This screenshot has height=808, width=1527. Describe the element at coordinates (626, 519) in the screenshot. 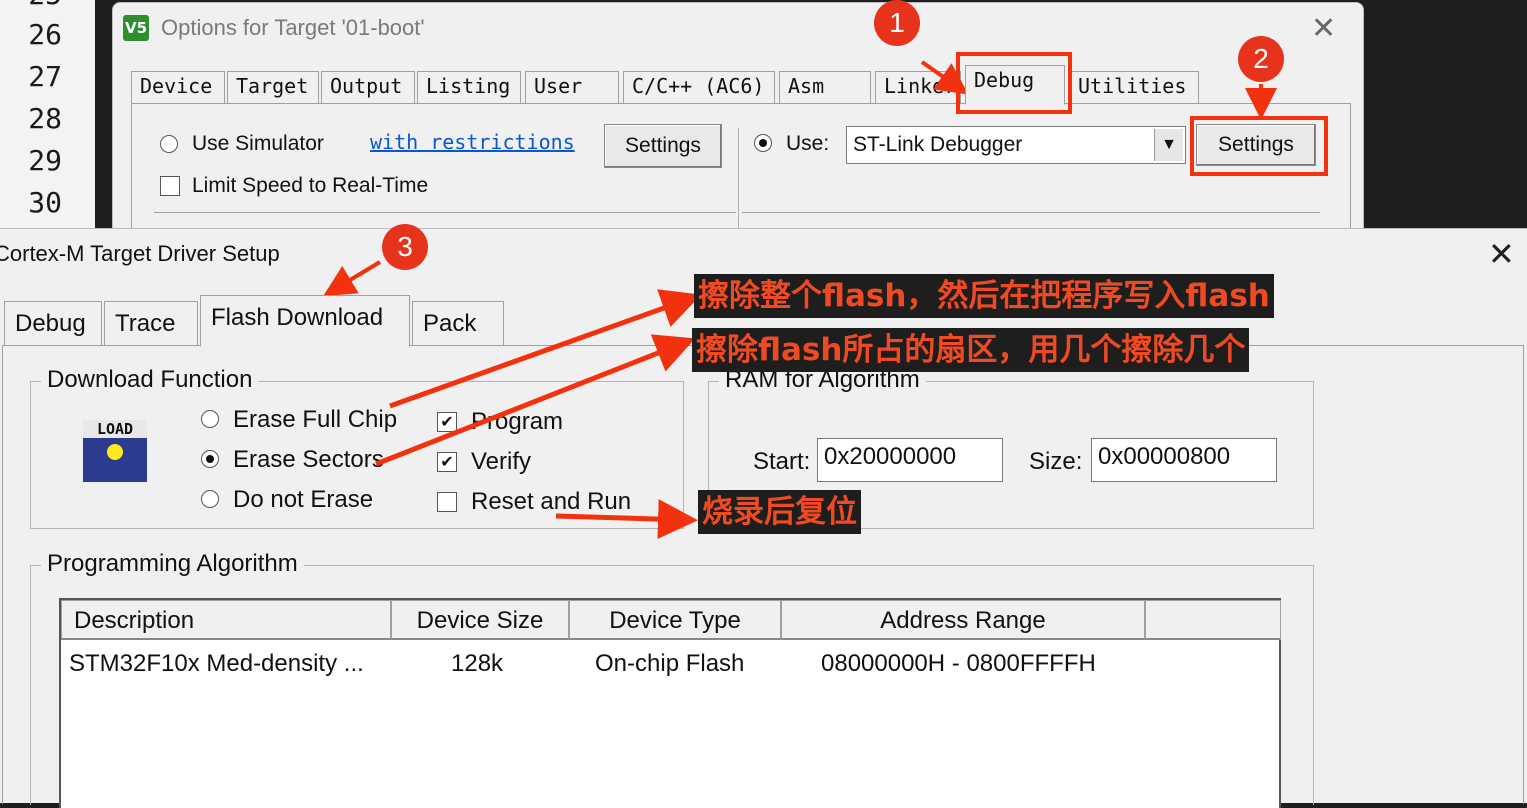

I see `arrow-reset-and-run` at that location.